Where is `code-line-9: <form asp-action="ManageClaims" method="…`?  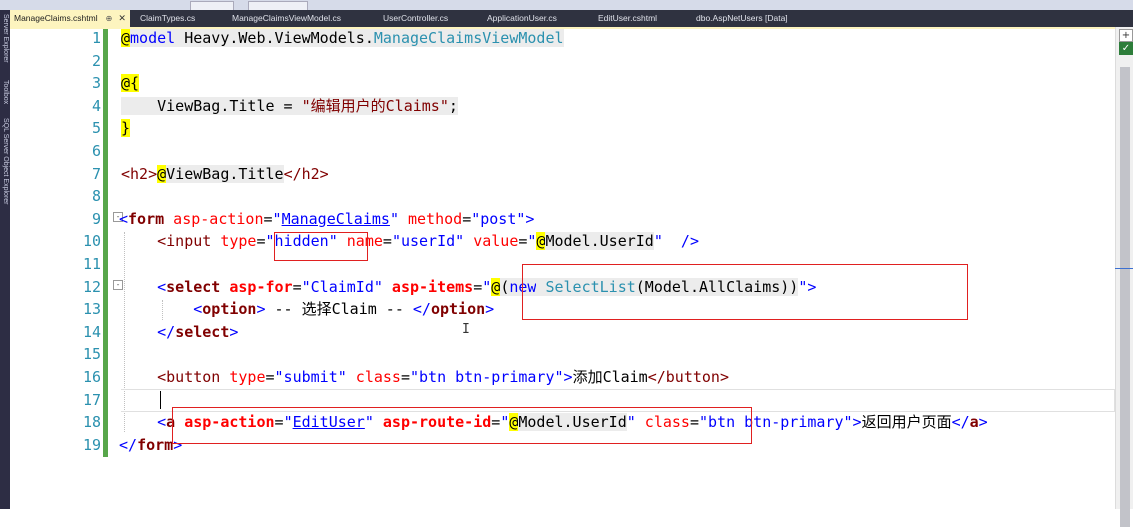
code-line-9: <form asp-action="ManageClaims" method="… is located at coordinates (327, 218).